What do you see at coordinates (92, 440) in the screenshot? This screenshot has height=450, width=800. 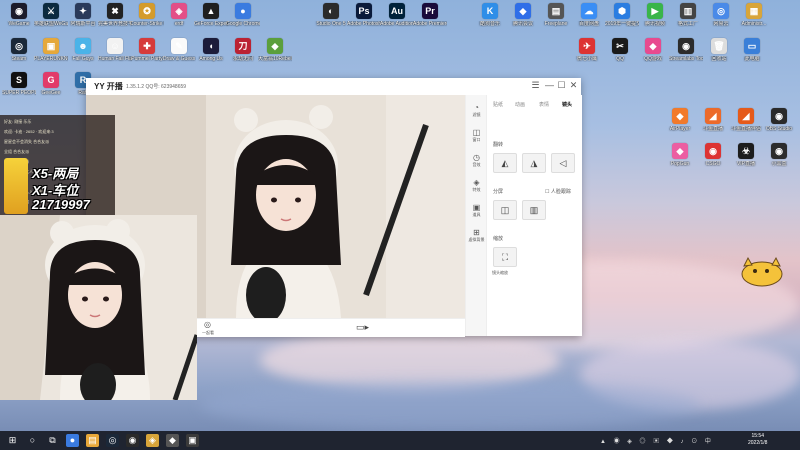 I see `taskbar-app-icon: ▤` at bounding box center [92, 440].